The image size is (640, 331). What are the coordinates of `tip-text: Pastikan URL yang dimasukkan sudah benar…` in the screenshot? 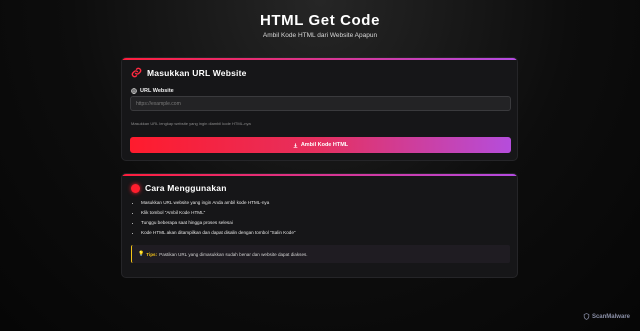 It's located at (233, 254).